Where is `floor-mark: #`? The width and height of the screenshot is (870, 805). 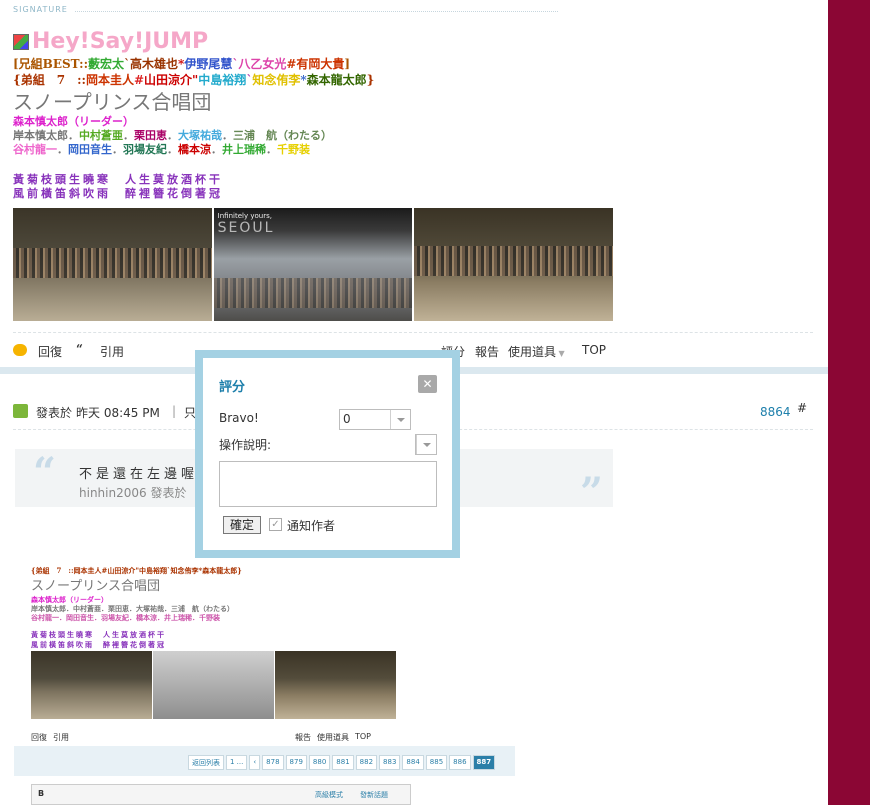 floor-mark: # is located at coordinates (802, 408).